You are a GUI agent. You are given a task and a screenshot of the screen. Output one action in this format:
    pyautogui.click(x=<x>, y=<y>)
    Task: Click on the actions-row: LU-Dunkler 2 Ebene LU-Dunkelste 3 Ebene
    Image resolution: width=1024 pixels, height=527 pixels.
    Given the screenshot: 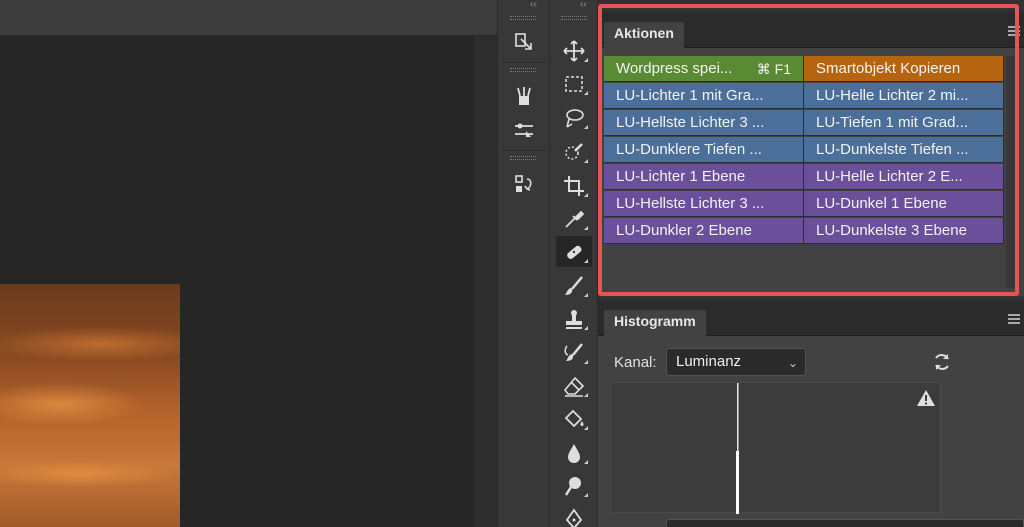 What is the action you would take?
    pyautogui.click(x=804, y=231)
    